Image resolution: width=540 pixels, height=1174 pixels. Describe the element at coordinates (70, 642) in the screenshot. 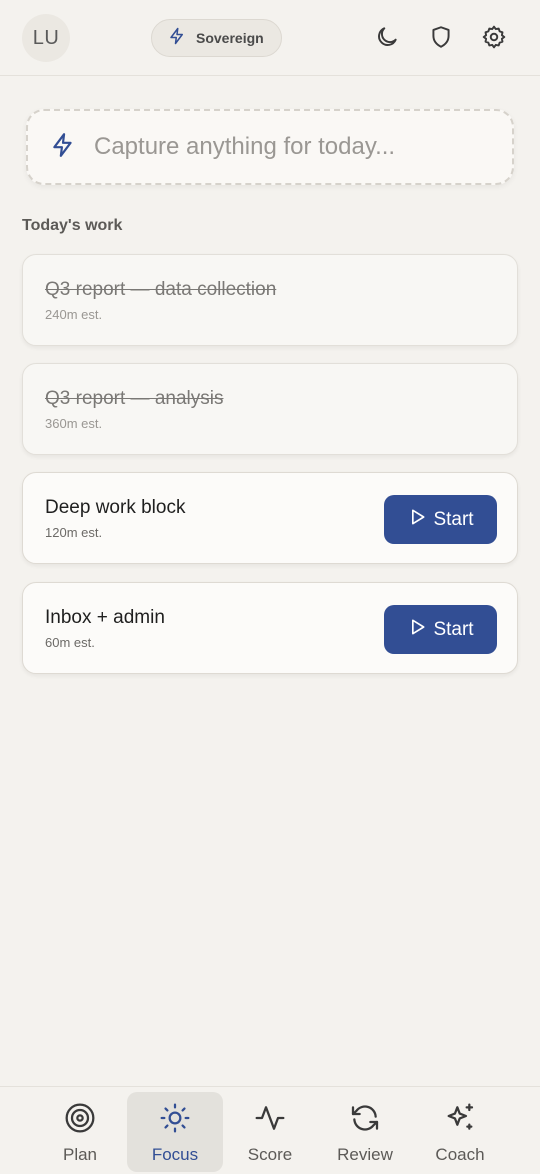

I see `task-estimate: 60m est.` at that location.